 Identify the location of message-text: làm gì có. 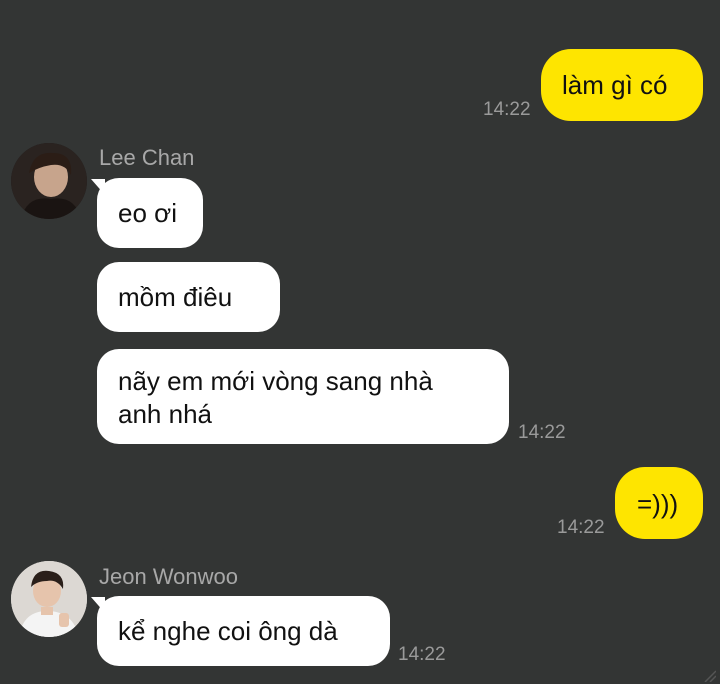
(615, 85).